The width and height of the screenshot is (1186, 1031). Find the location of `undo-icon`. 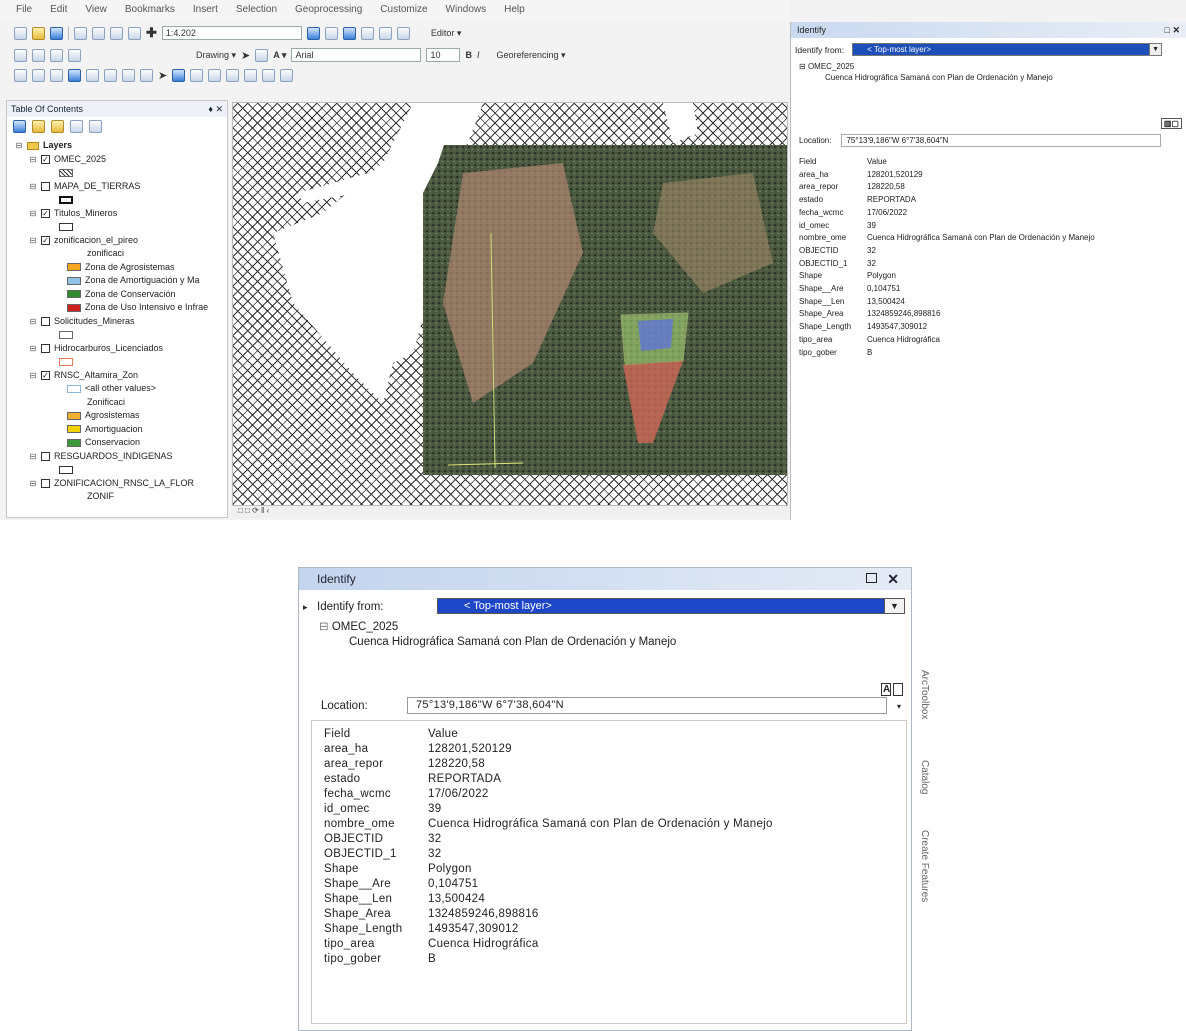

undo-icon is located at coordinates (116, 33).